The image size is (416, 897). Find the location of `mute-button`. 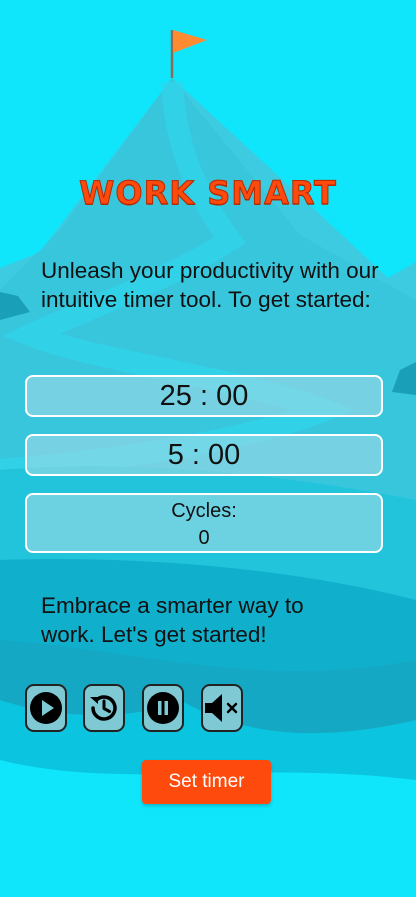

mute-button is located at coordinates (222, 708).